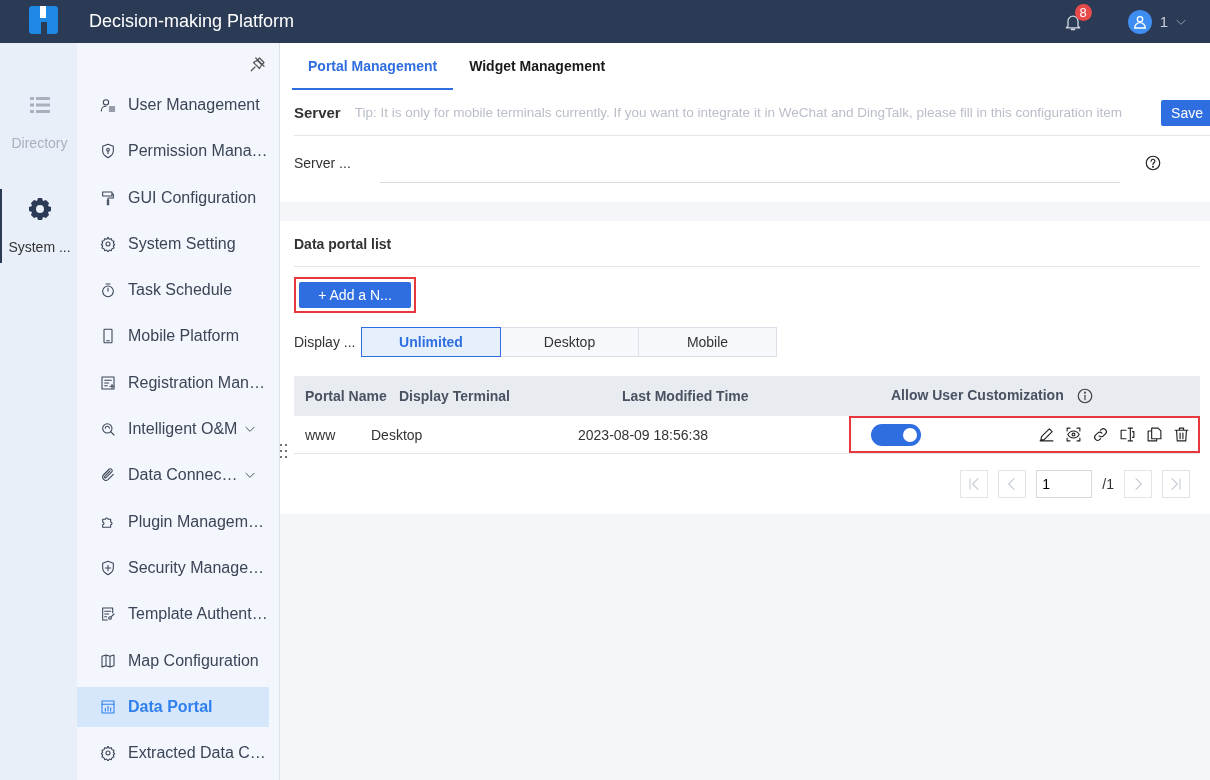 Image resolution: width=1210 pixels, height=780 pixels. What do you see at coordinates (108, 105) in the screenshot?
I see `person-list-icon` at bounding box center [108, 105].